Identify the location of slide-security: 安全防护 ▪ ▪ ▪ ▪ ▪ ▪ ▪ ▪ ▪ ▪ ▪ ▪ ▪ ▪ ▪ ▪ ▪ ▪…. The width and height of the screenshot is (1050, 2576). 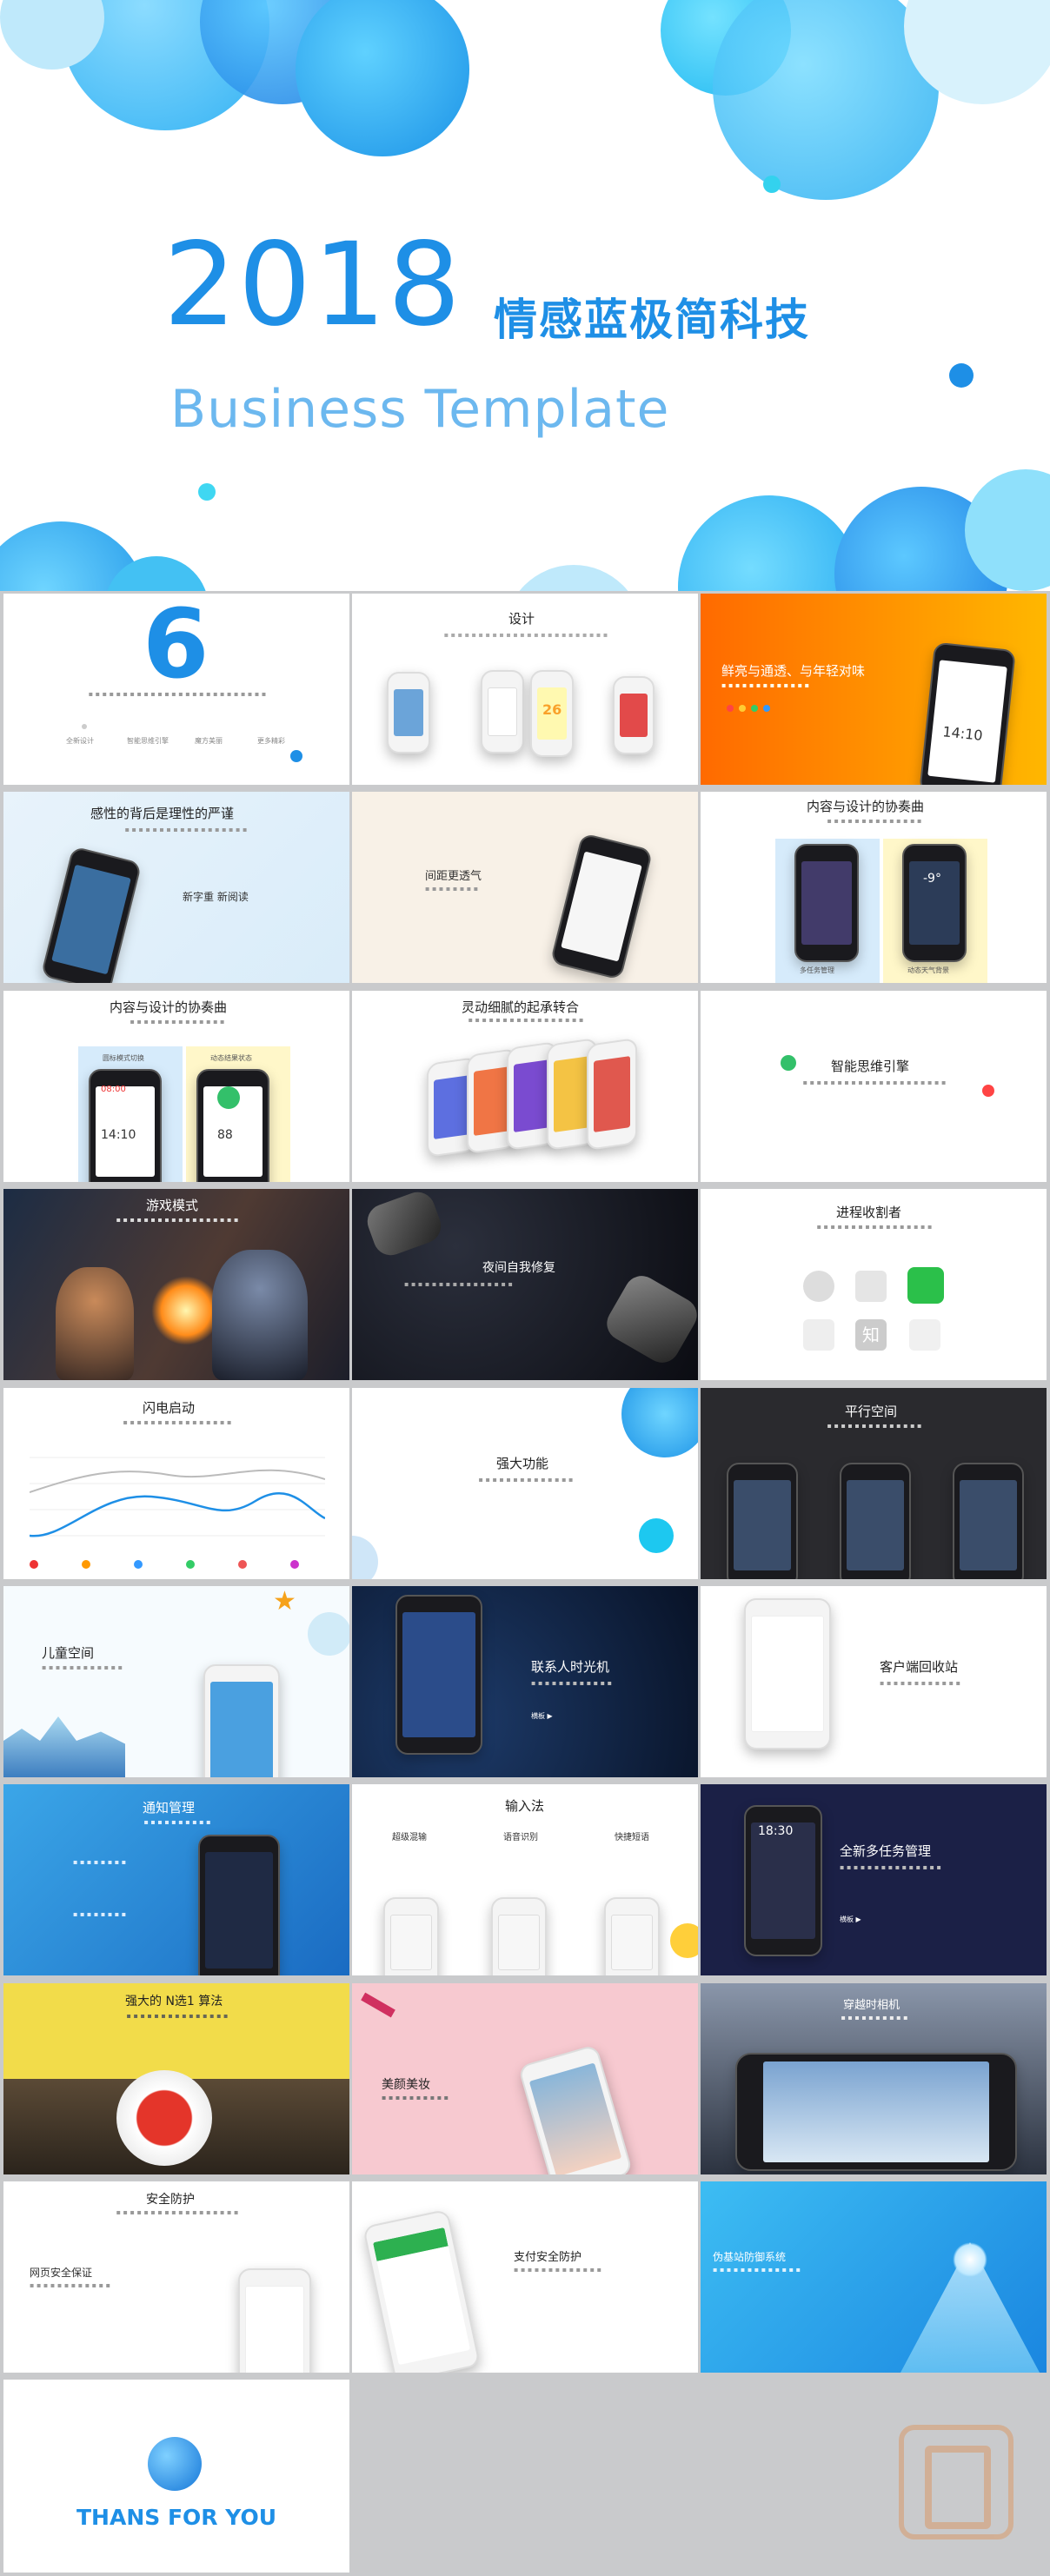
(176, 2277).